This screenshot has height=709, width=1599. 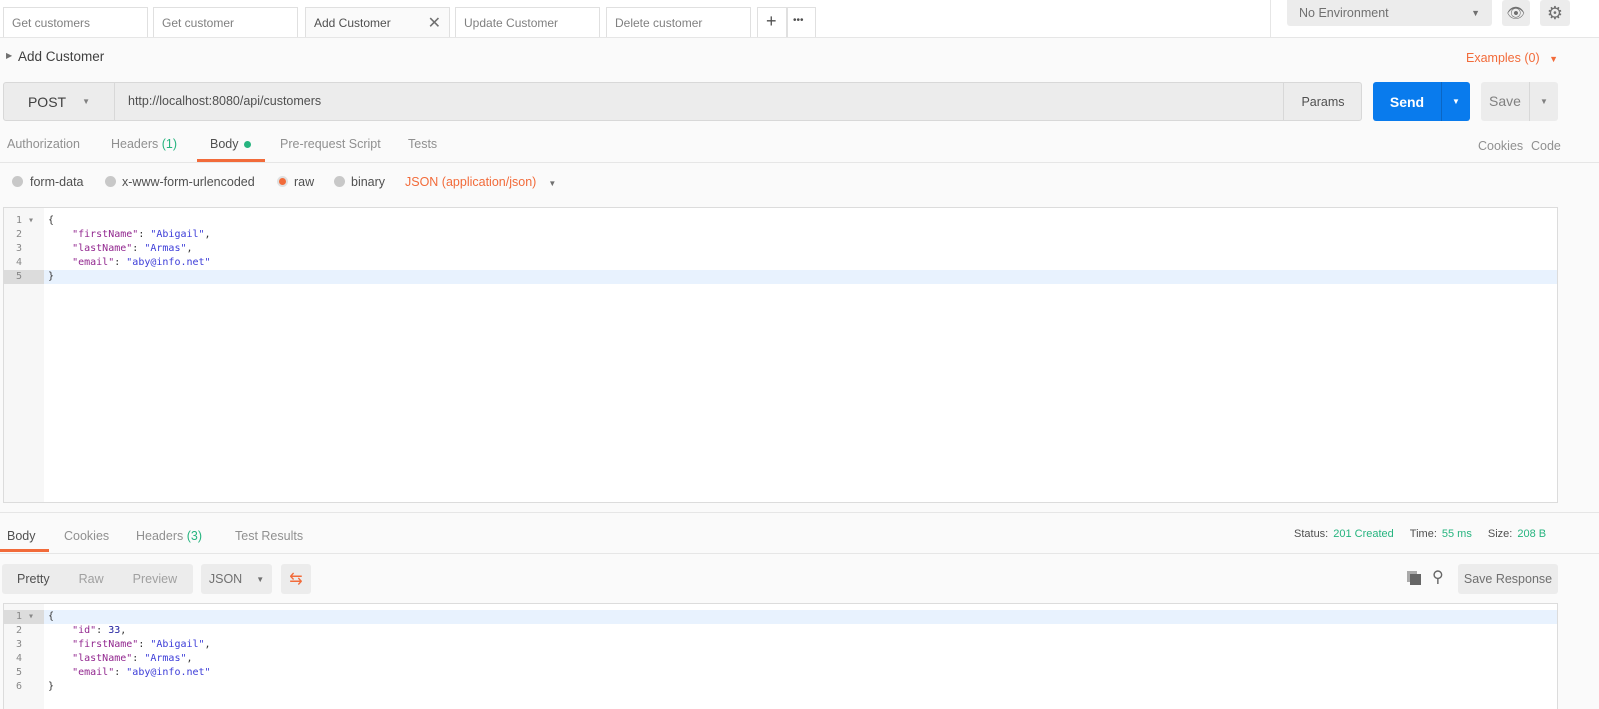 I want to click on copy-icon, so click(x=1414, y=578).